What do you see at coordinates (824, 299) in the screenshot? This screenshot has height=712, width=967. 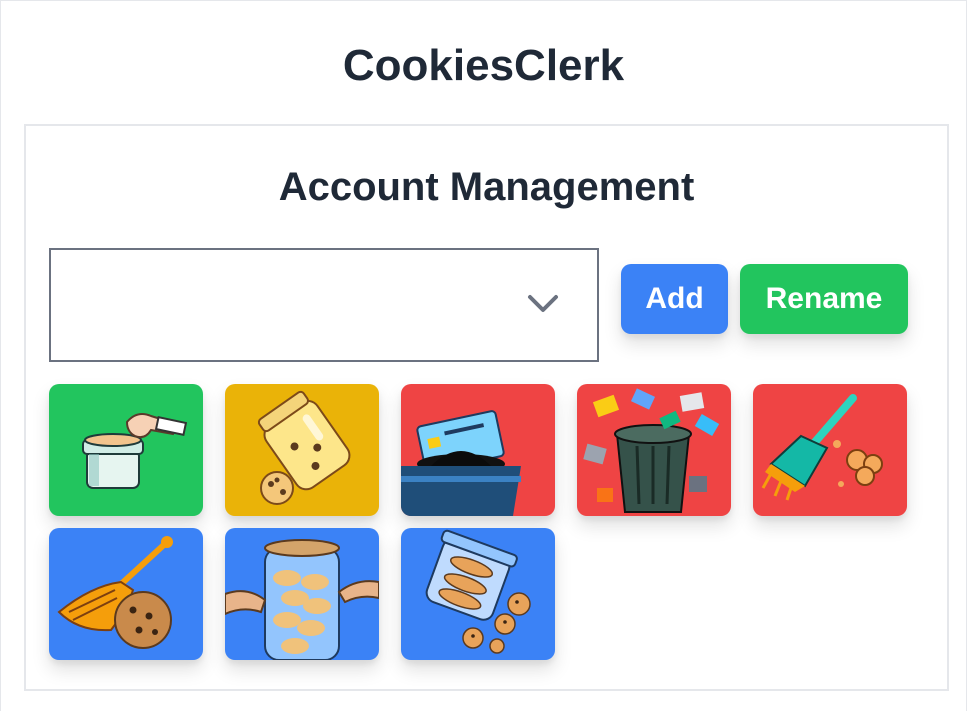 I see `rename-button: Rename` at bounding box center [824, 299].